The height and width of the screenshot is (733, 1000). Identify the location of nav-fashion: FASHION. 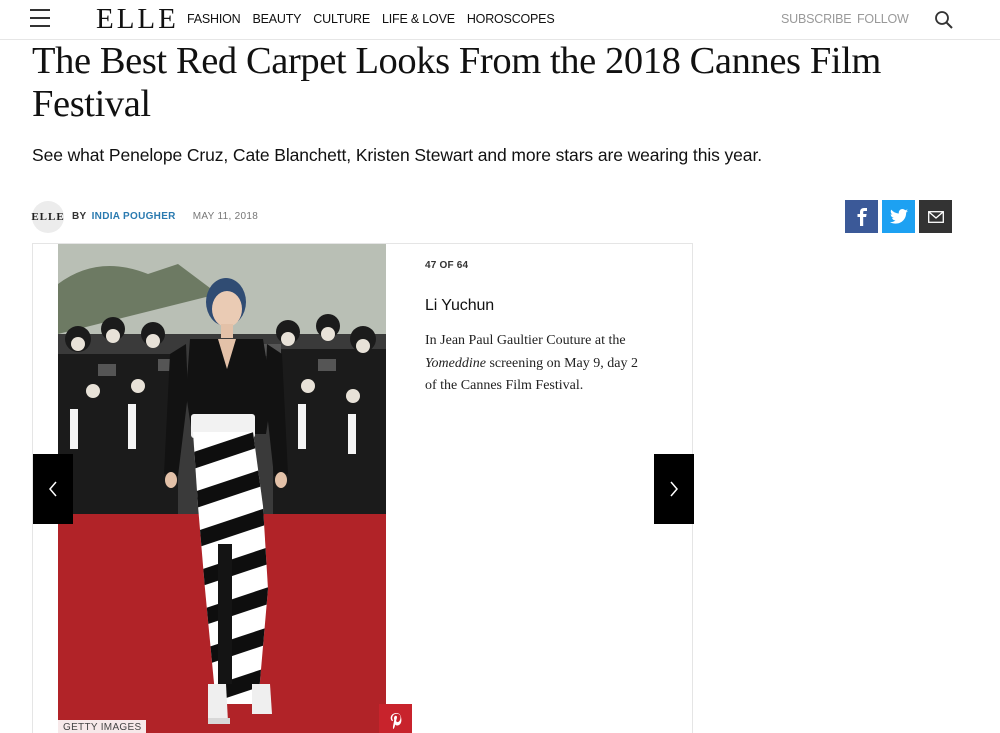
(214, 19).